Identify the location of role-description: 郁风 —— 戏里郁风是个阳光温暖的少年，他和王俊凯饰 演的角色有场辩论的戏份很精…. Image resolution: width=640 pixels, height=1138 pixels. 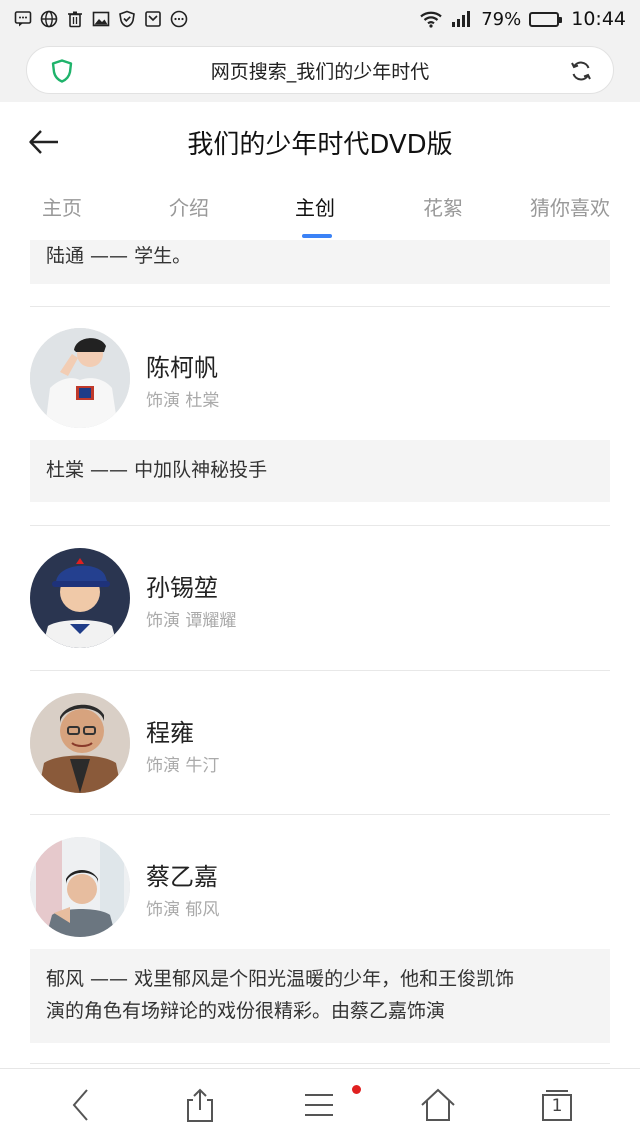
(320, 996).